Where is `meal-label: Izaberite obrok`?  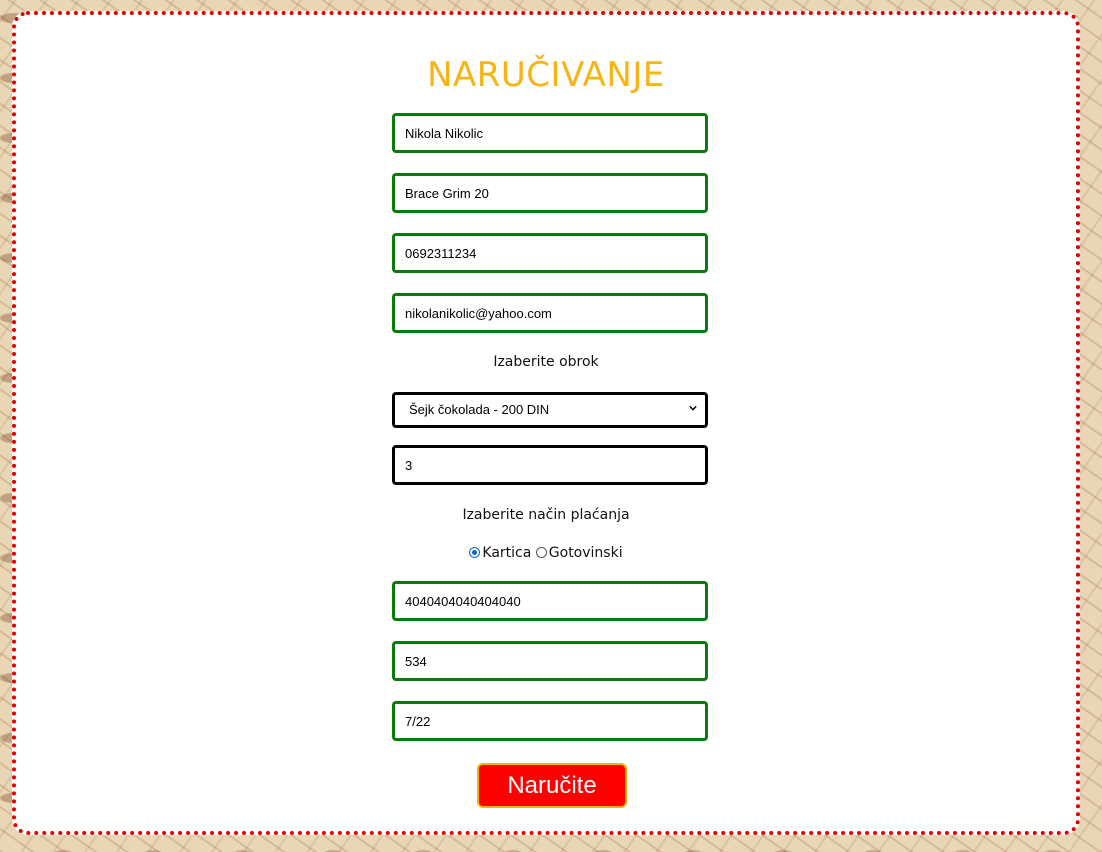
meal-label: Izaberite obrok is located at coordinates (546, 362).